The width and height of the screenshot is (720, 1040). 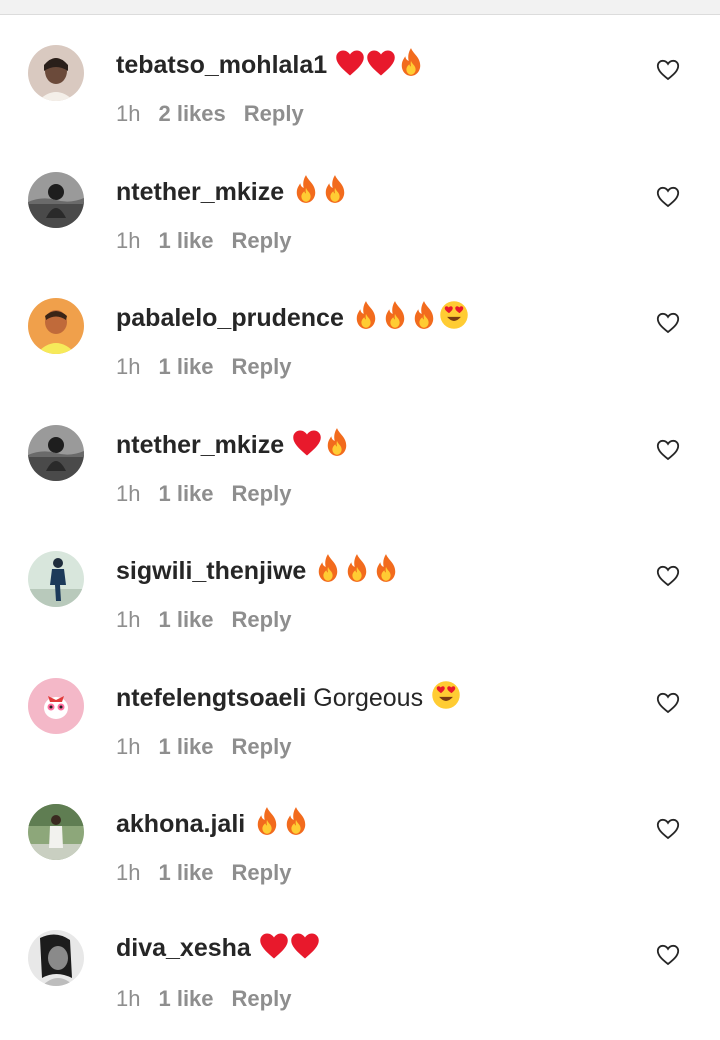 What do you see at coordinates (368, 698) in the screenshot?
I see `comment-body: Gorgeous` at bounding box center [368, 698].